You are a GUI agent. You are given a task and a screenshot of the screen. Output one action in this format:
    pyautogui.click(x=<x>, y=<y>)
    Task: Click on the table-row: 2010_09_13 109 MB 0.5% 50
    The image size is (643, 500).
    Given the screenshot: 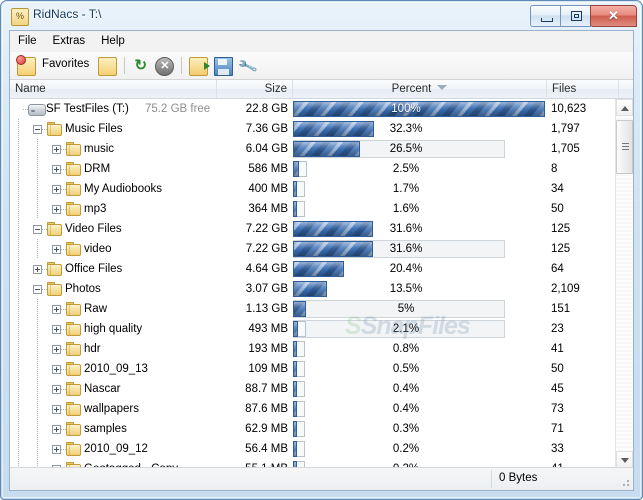 What is the action you would take?
    pyautogui.click(x=313, y=369)
    